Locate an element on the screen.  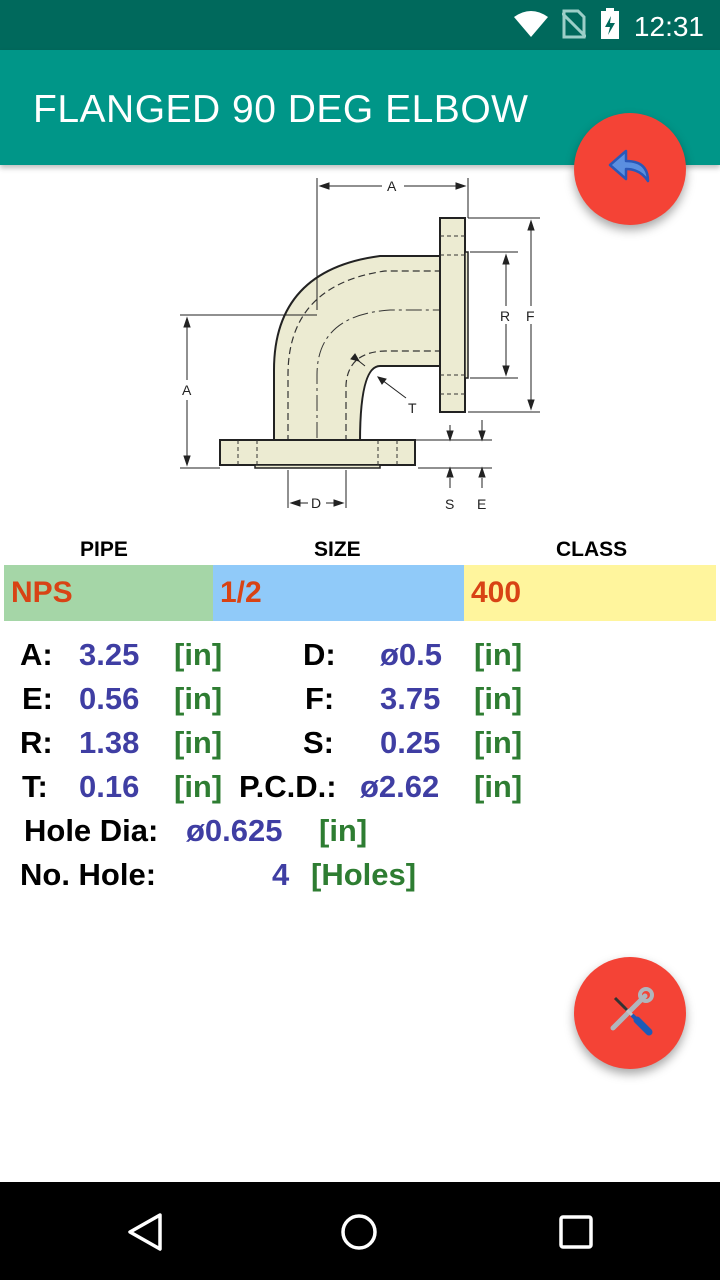
result-r-label: R: is located at coordinates (36, 742).